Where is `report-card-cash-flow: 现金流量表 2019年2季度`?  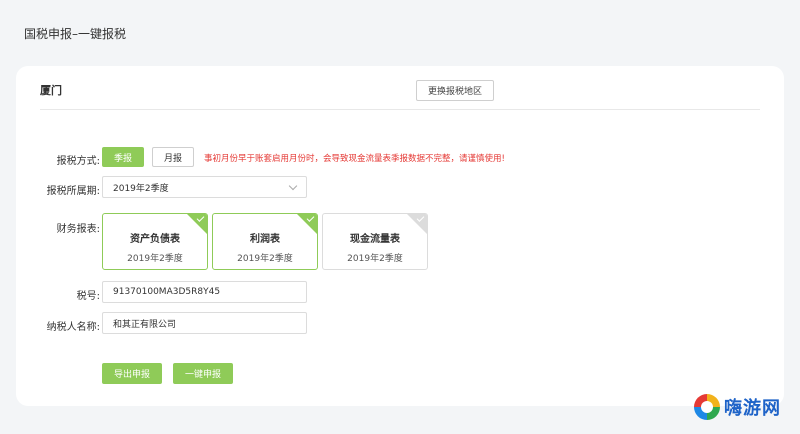 report-card-cash-flow: 现金流量表 2019年2季度 is located at coordinates (375, 241).